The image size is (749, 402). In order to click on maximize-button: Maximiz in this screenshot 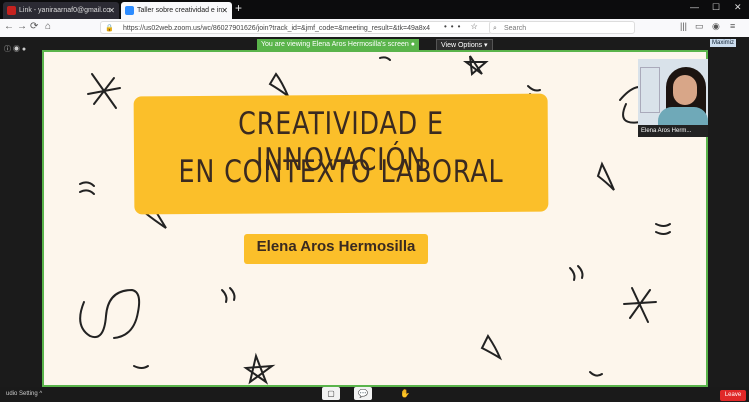, I will do `click(723, 43)`.